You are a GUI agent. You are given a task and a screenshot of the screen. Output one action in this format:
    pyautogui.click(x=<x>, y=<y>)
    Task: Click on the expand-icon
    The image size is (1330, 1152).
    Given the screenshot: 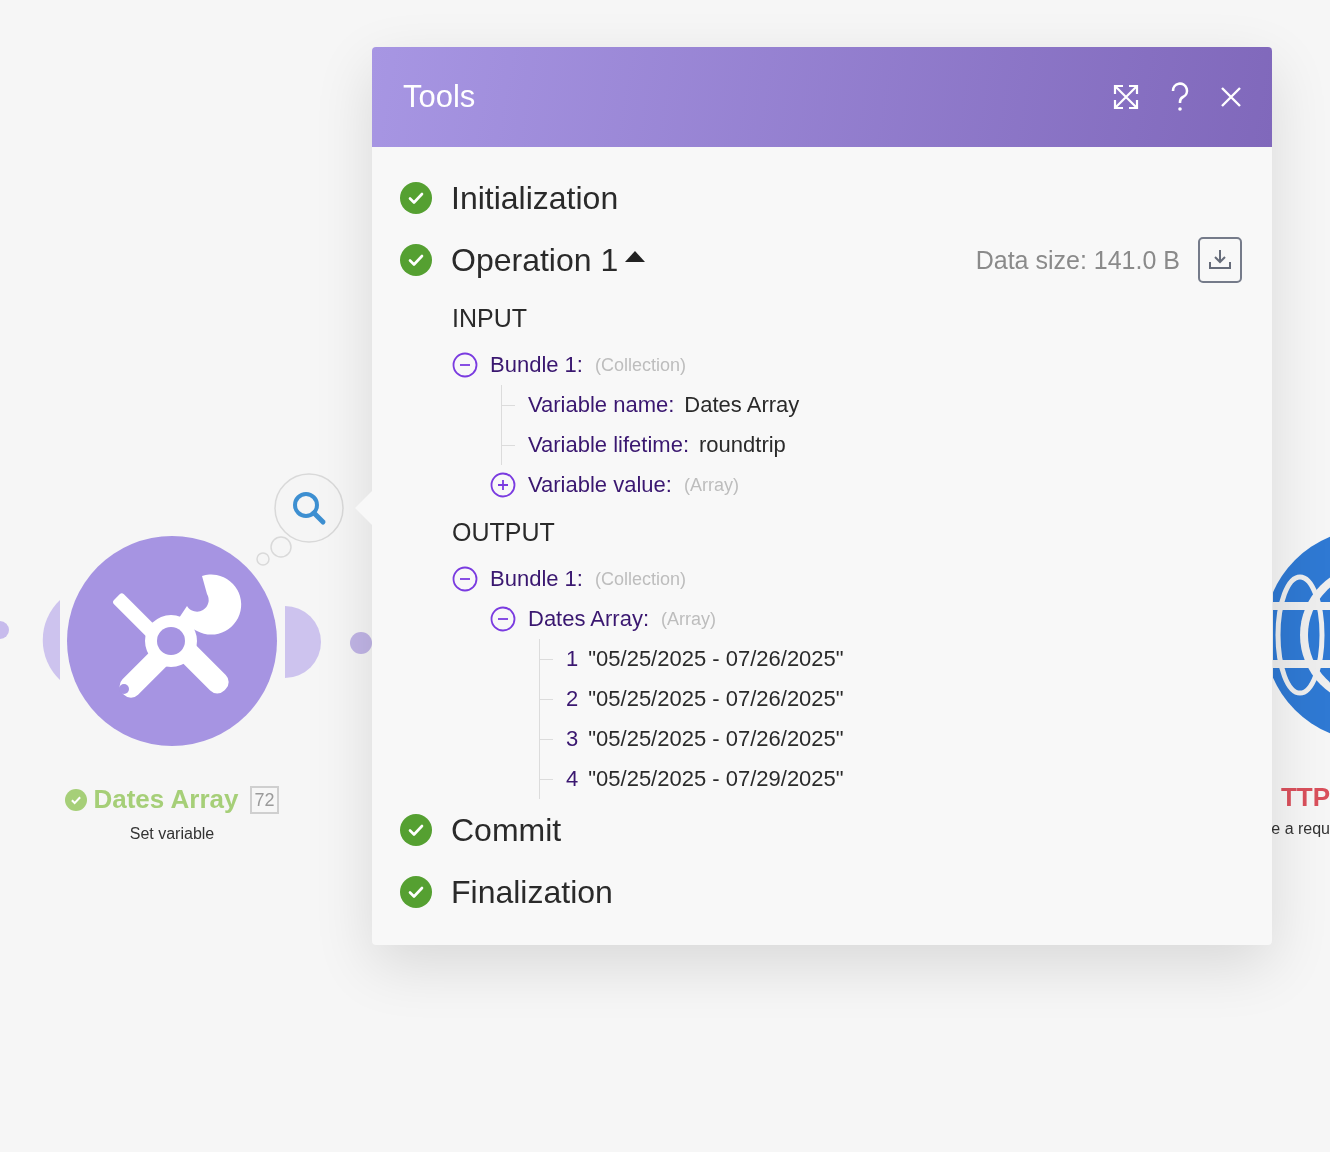 What is the action you would take?
    pyautogui.click(x=503, y=485)
    